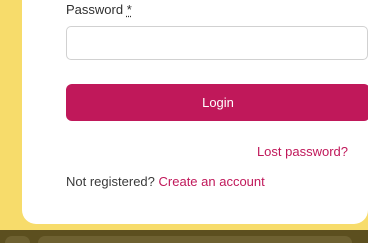 The image size is (368, 243). What do you see at coordinates (110, 181) in the screenshot?
I see `not-registered-text: Not registered?` at bounding box center [110, 181].